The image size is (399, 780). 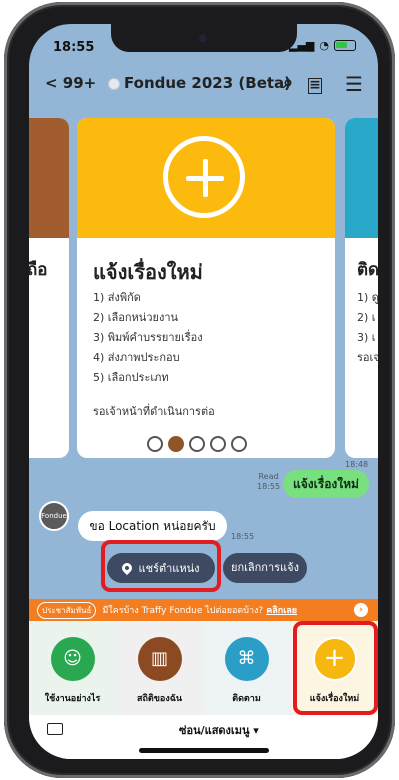 What do you see at coordinates (148, 272) in the screenshot?
I see `card-main-heading: แจ้งเรื่องใหม่` at bounding box center [148, 272].